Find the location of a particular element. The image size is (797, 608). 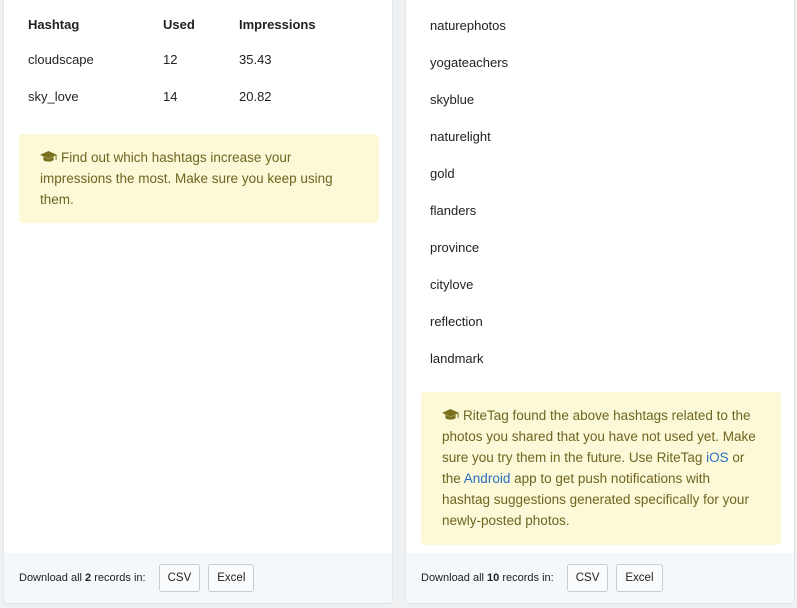

column-header-impressions: Impressions is located at coordinates (286, 24).